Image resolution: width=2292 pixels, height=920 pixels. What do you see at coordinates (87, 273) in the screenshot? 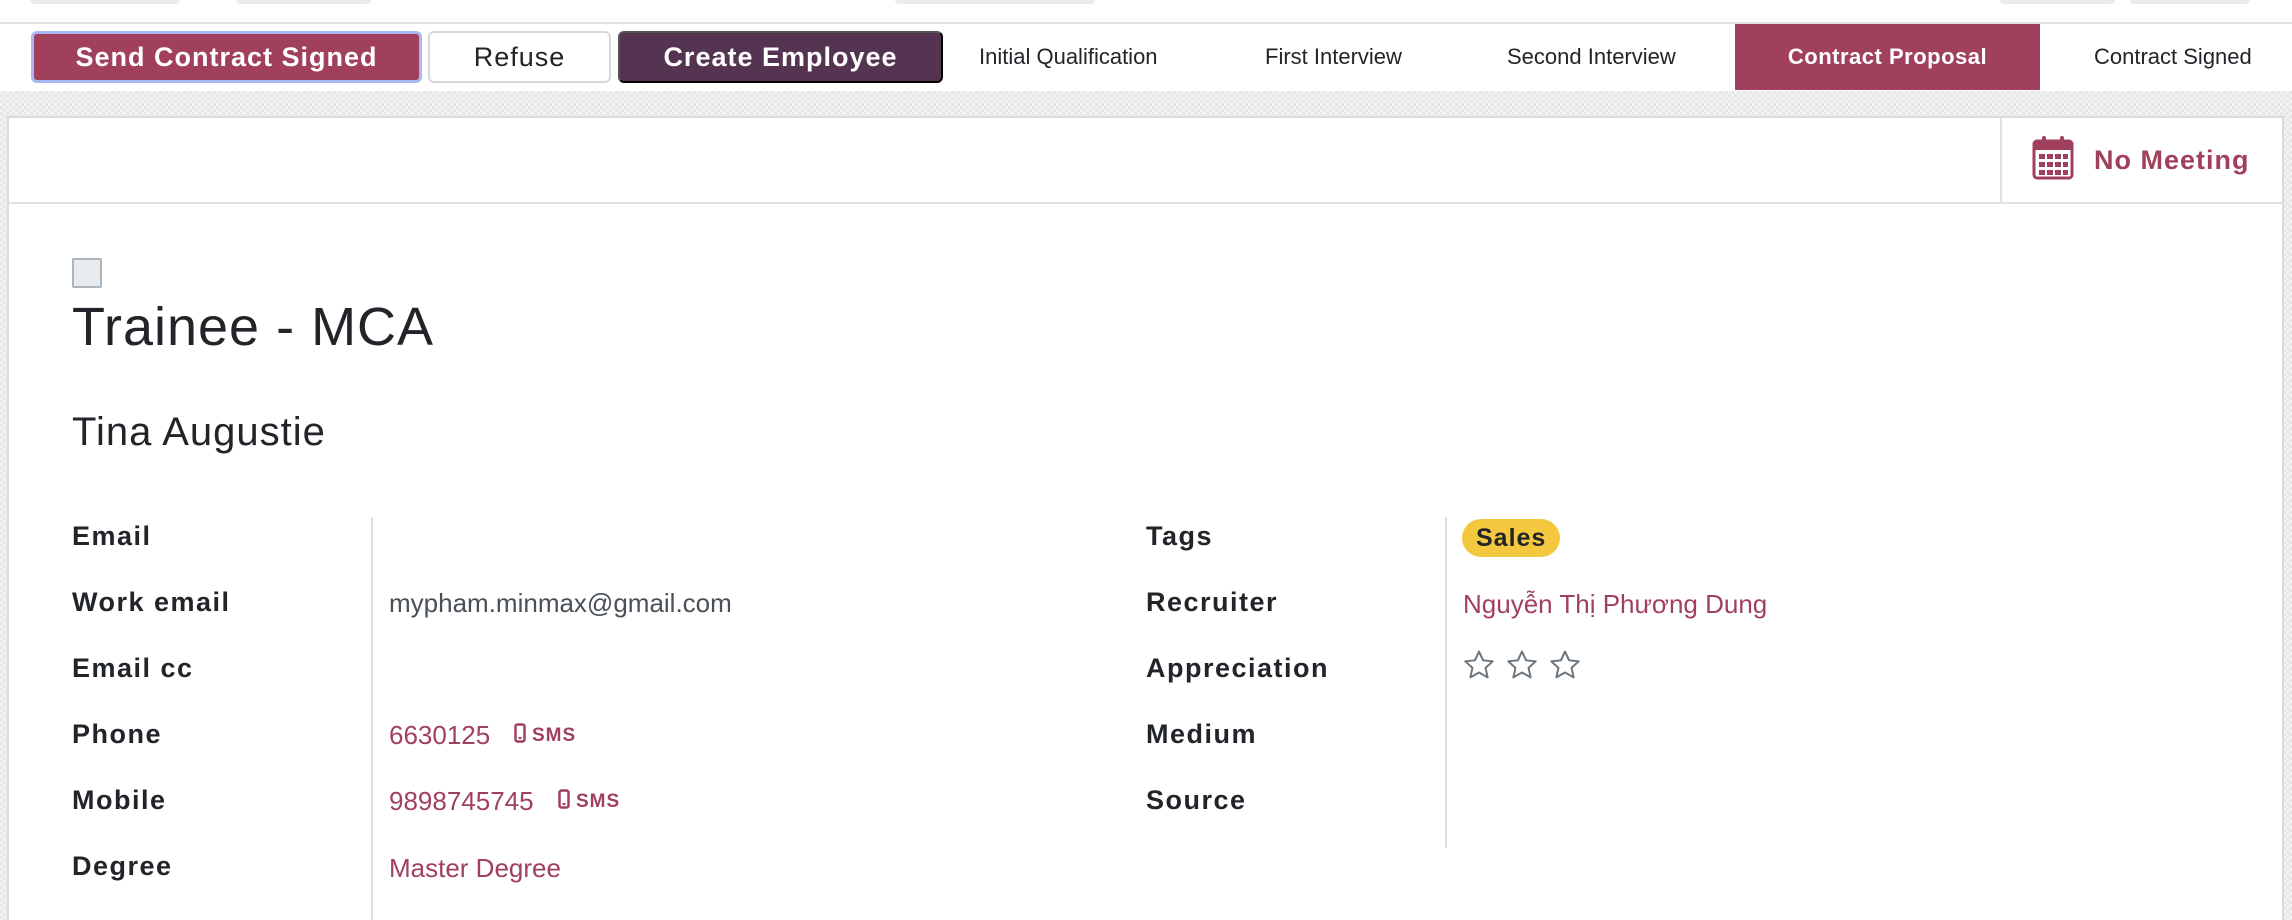
I see `select-checkbox` at bounding box center [87, 273].